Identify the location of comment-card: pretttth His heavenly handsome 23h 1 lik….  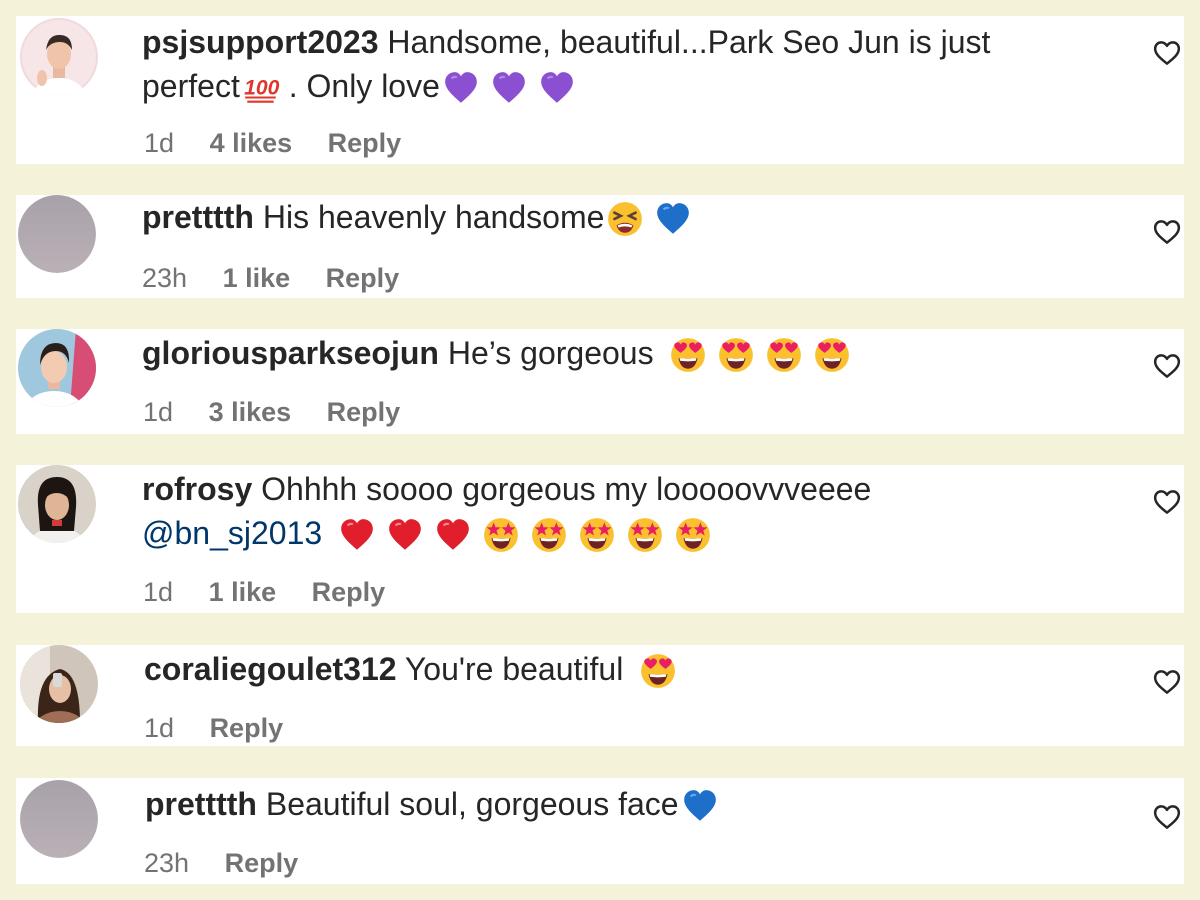
(600, 246).